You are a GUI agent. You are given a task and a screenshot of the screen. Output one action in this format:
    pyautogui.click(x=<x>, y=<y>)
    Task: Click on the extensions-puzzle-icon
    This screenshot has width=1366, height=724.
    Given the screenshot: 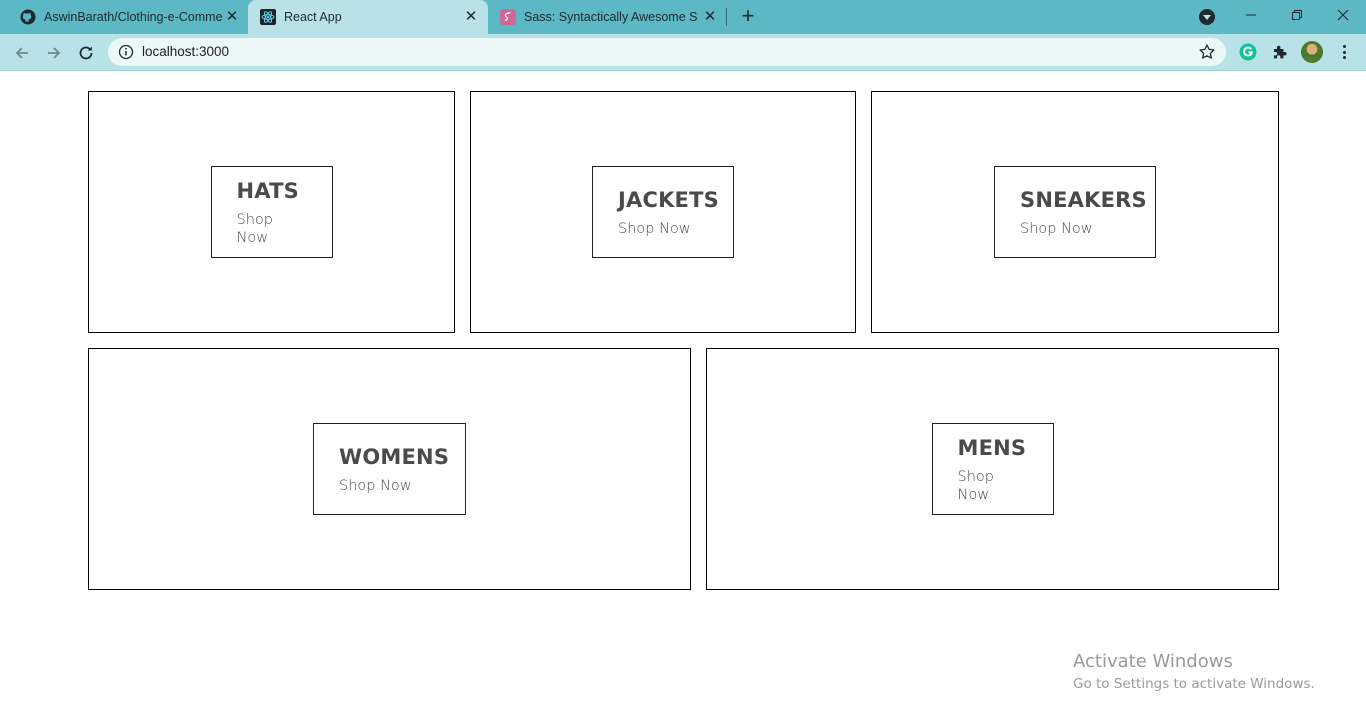 What is the action you would take?
    pyautogui.click(x=1280, y=52)
    